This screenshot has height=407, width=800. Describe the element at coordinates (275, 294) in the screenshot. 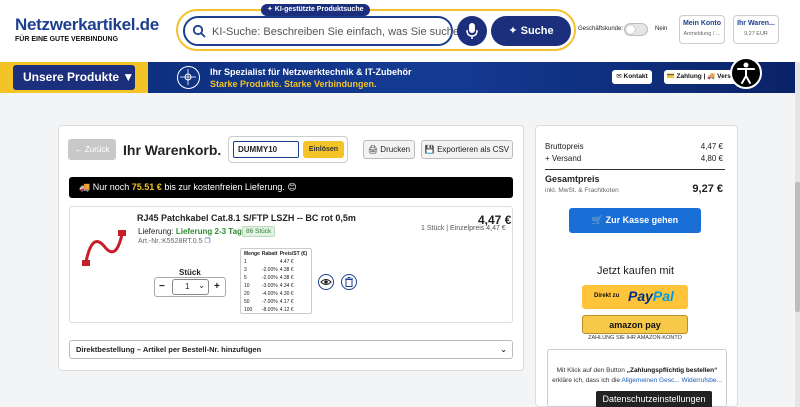

I see `table-row: 20 -4.00% 4.30 €` at that location.